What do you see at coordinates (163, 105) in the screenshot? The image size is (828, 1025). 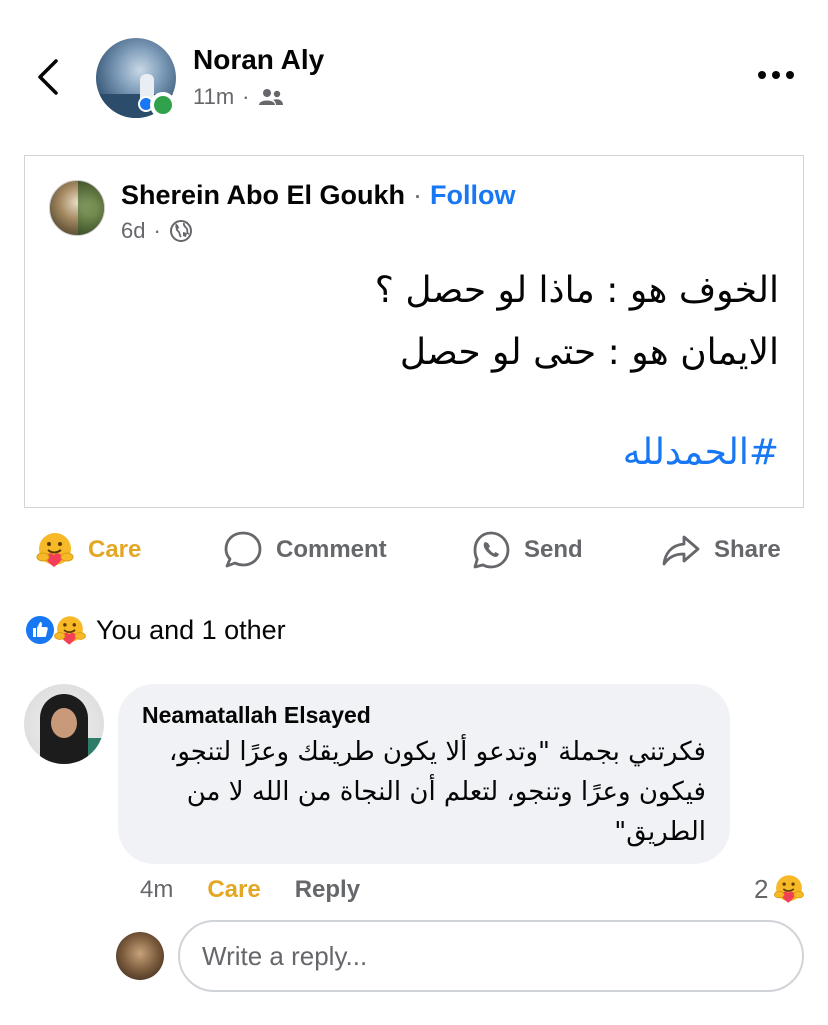 I see `online-status-dot` at bounding box center [163, 105].